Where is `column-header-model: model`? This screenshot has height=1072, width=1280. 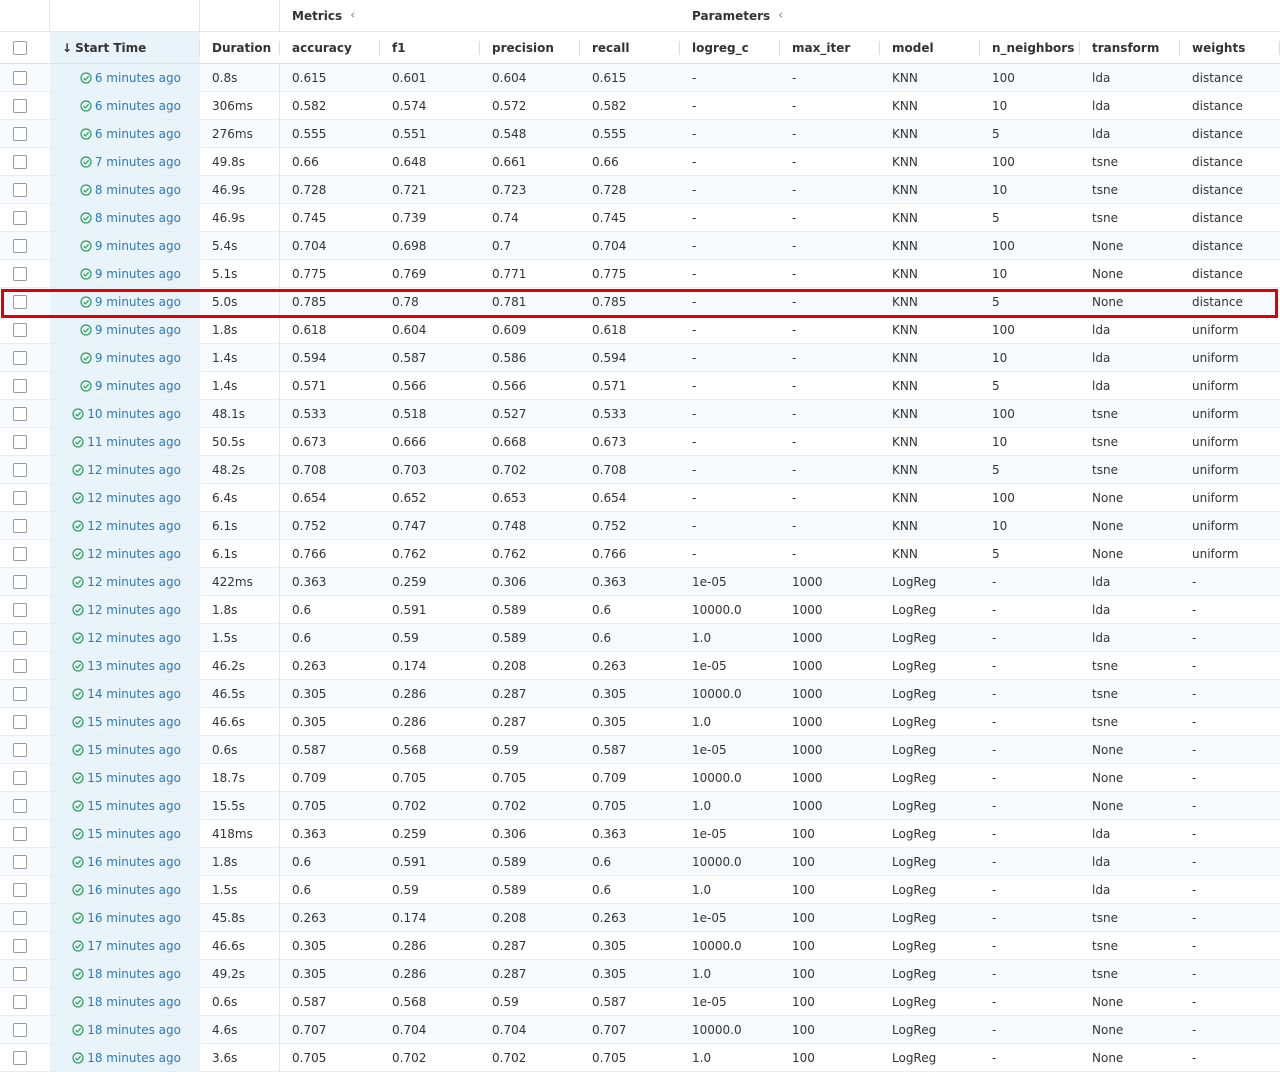 column-header-model: model is located at coordinates (930, 48).